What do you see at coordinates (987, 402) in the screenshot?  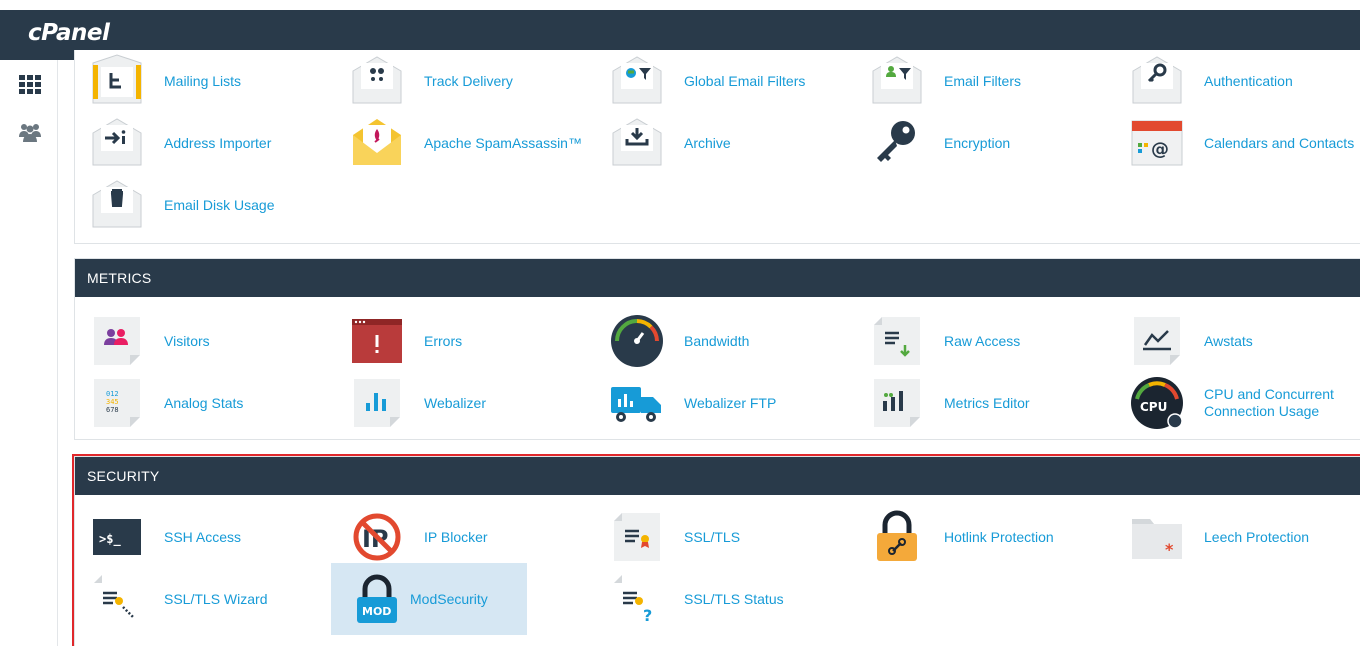 I see `item-label: Metrics Editor` at bounding box center [987, 402].